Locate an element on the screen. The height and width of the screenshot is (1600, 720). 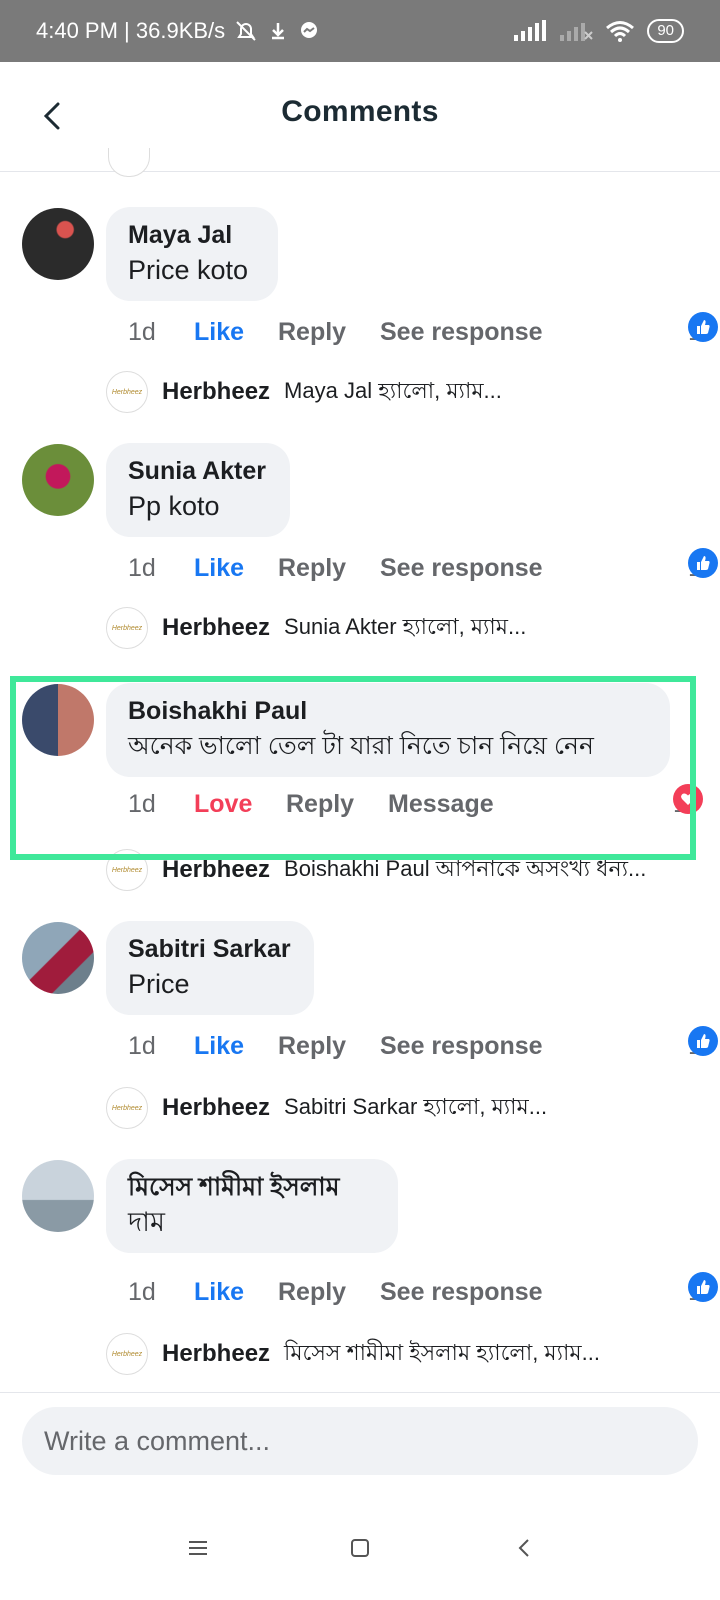
wifi-icon is located at coordinates (620, 31).